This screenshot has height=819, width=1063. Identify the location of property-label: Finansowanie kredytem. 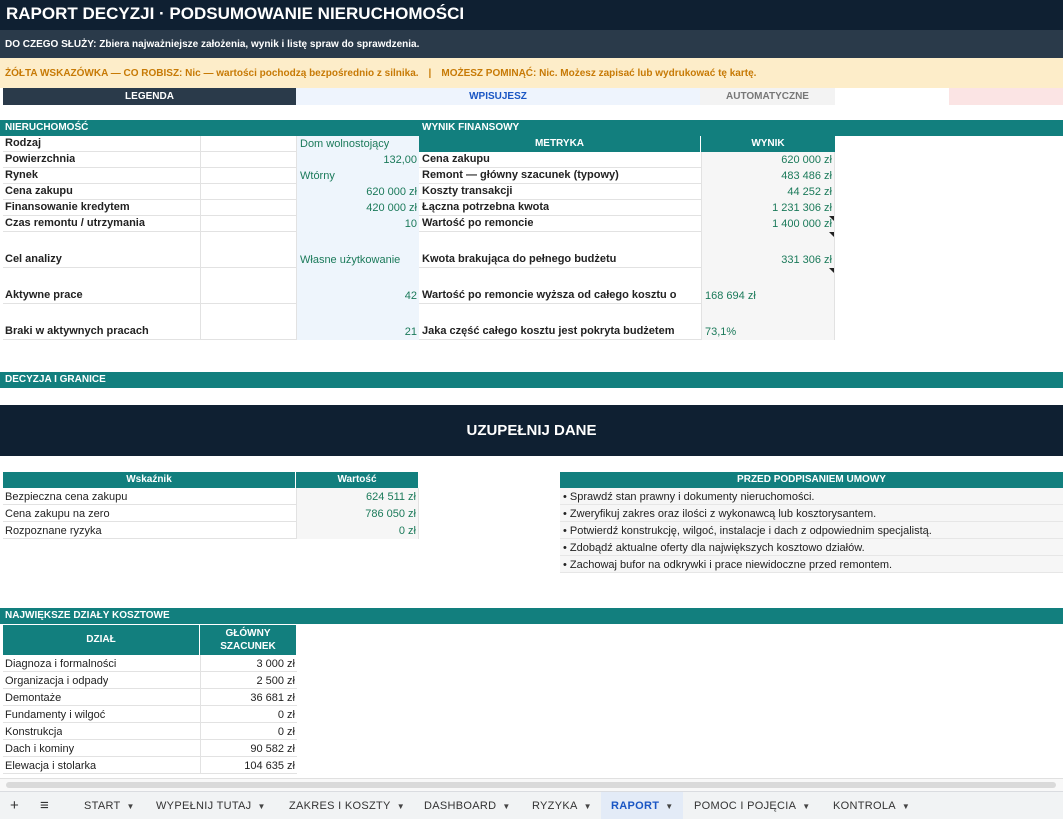
(67, 207).